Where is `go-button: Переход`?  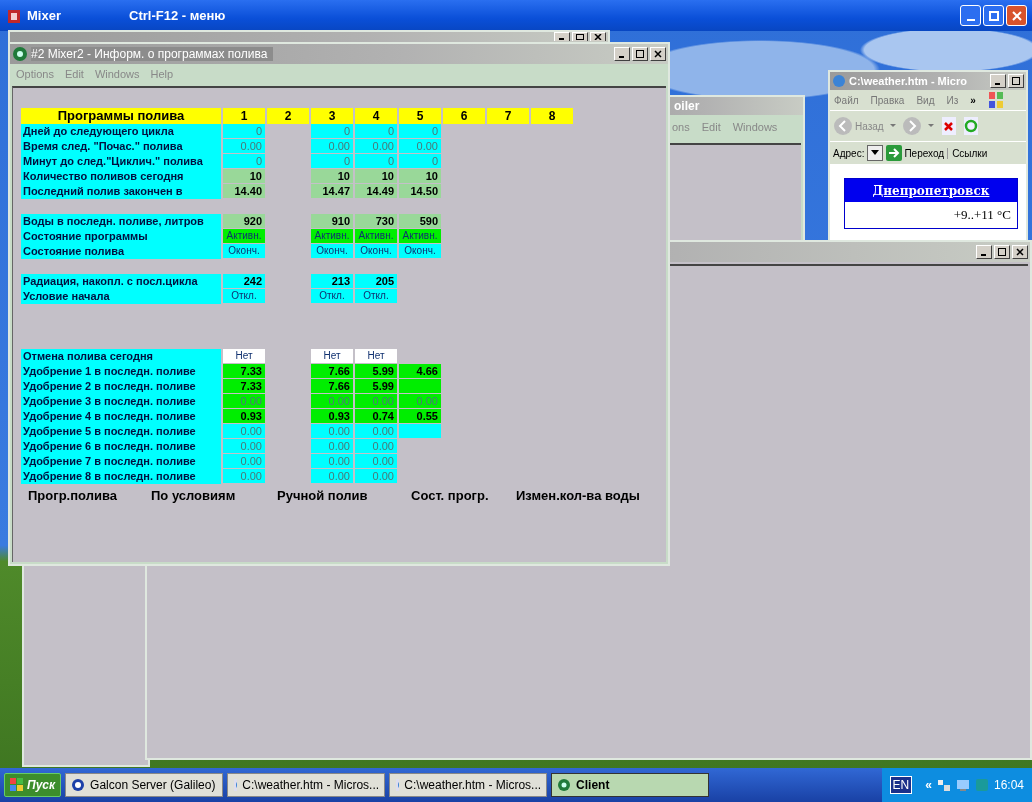 go-button: Переход is located at coordinates (915, 153).